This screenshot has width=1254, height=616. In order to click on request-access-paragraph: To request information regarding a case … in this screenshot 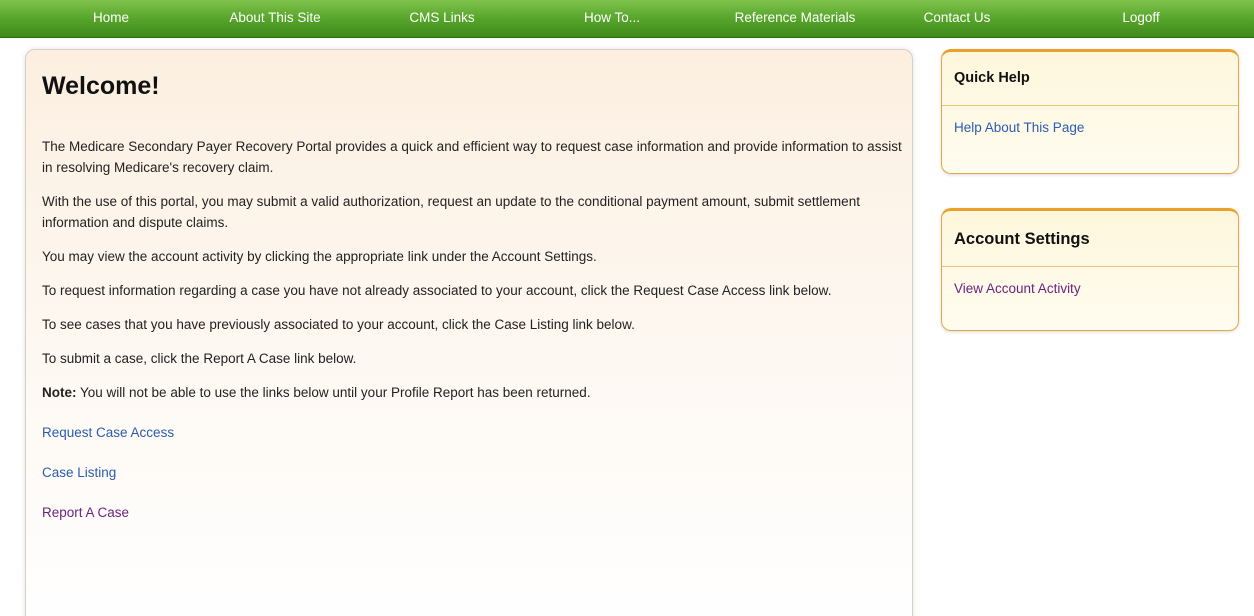, I will do `click(437, 290)`.